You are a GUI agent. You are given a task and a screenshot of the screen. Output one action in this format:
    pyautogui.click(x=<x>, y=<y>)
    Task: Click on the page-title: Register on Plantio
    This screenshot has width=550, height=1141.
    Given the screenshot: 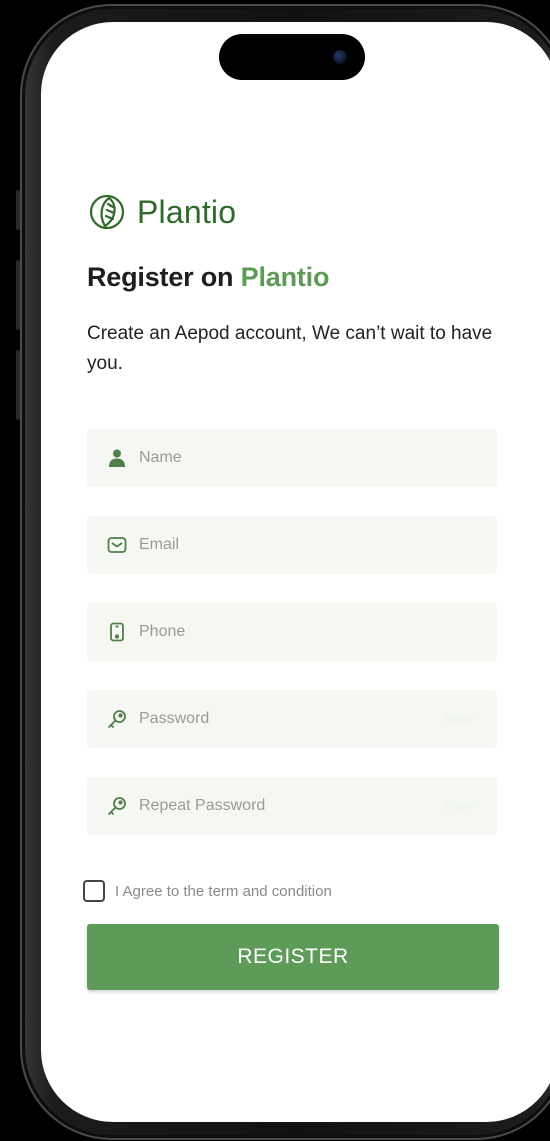 What is the action you would take?
    pyautogui.click(x=297, y=277)
    